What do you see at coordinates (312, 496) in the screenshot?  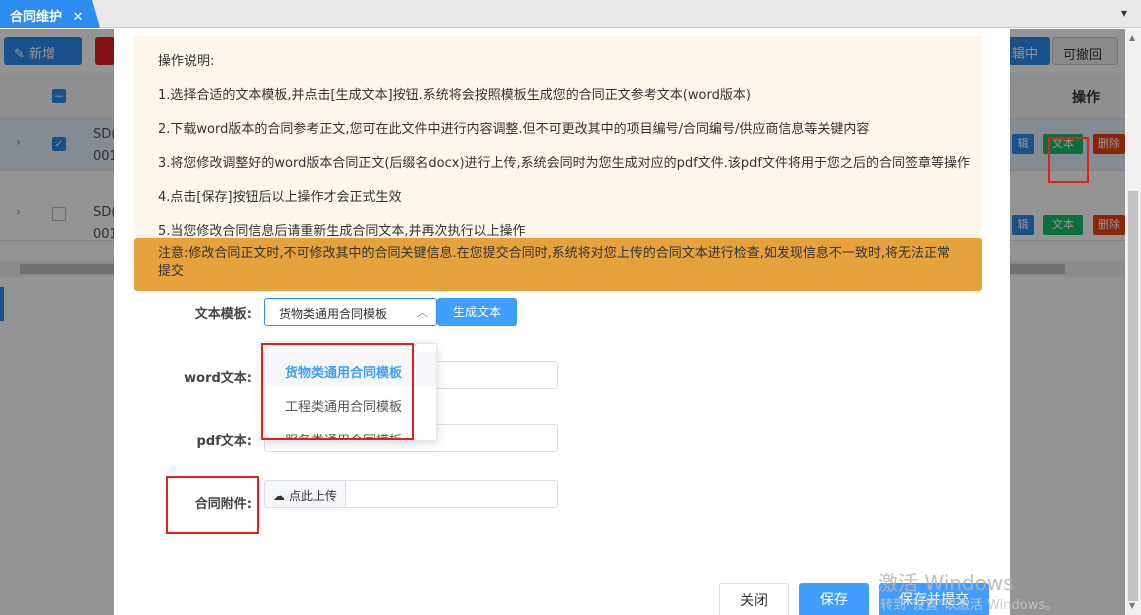 I see `upload-button-label: 点此上传` at bounding box center [312, 496].